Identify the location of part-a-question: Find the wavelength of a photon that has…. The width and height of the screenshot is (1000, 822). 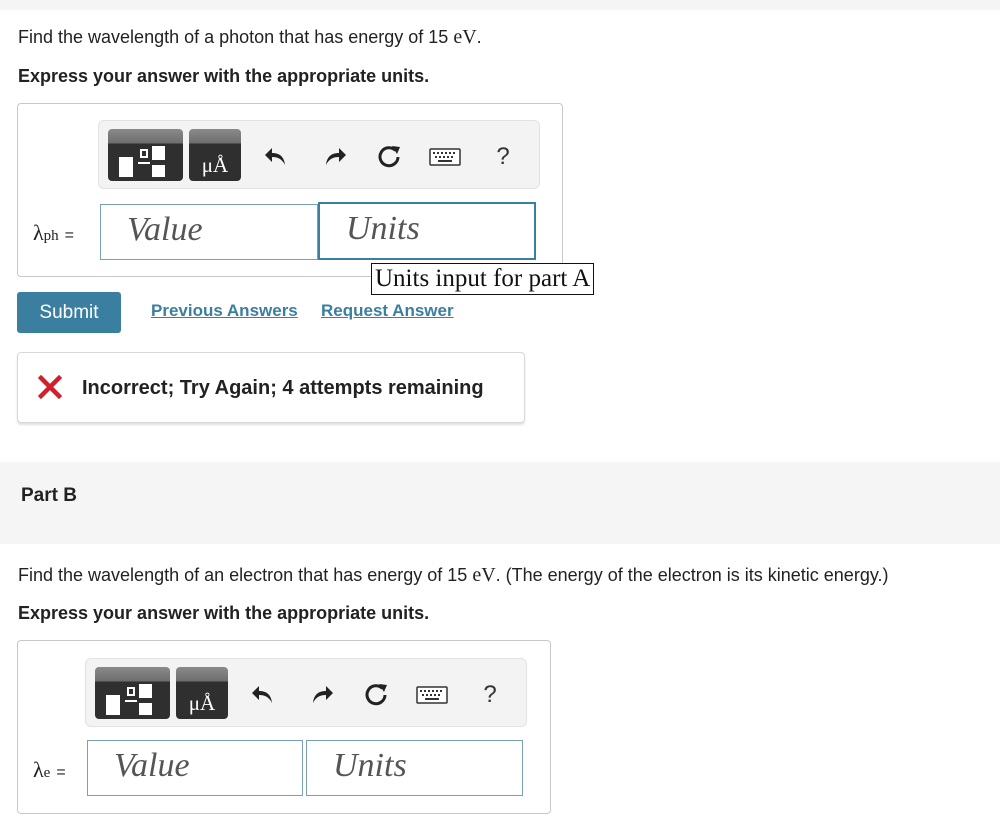
(250, 37).